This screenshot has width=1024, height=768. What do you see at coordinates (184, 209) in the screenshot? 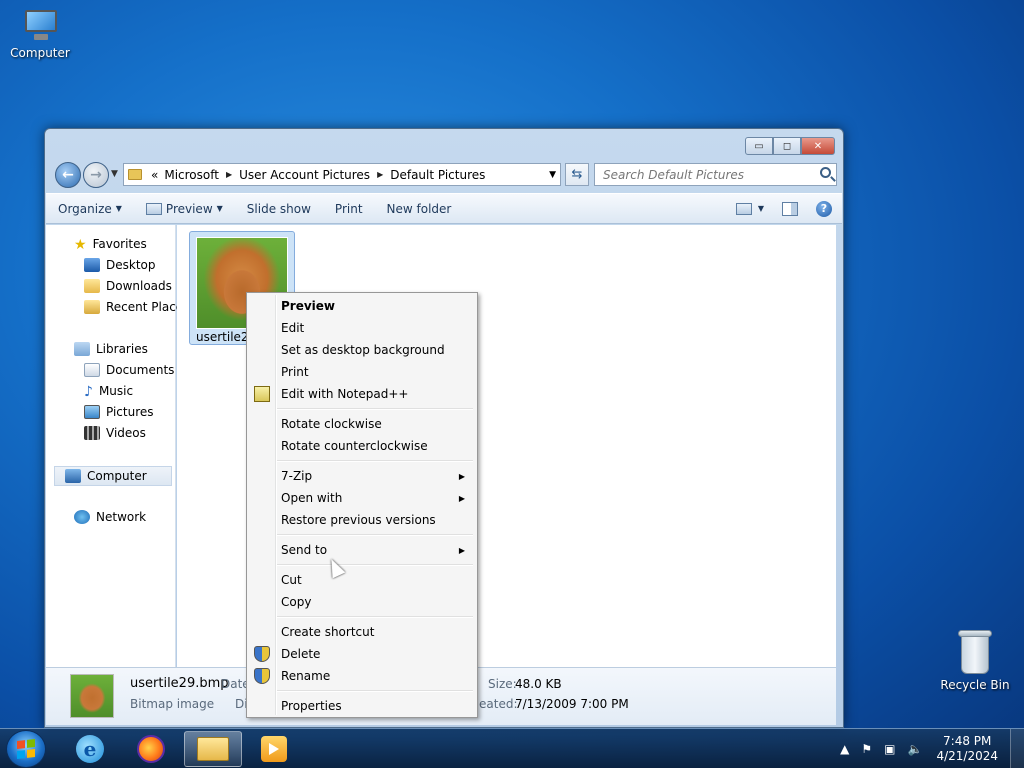
I see `preview-button: Preview ▼` at bounding box center [184, 209].